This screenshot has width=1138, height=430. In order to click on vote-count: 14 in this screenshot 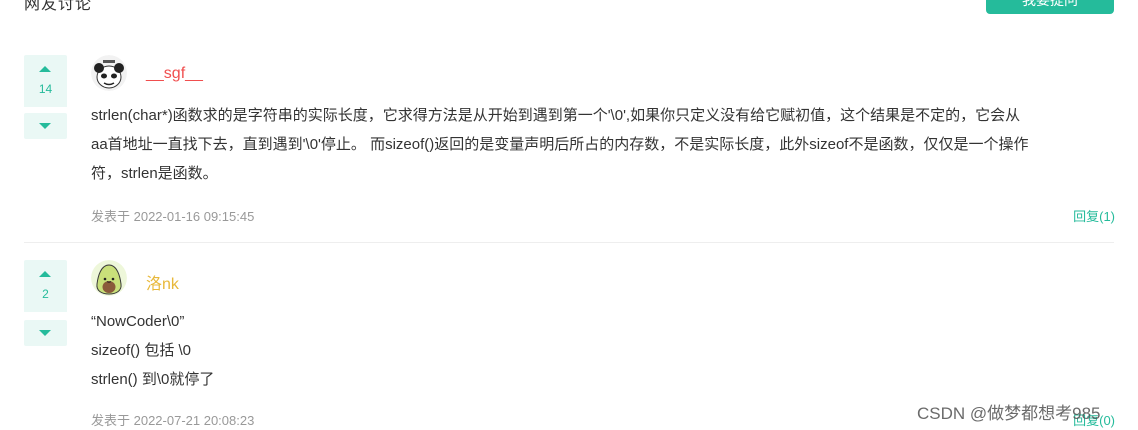, I will do `click(45, 89)`.